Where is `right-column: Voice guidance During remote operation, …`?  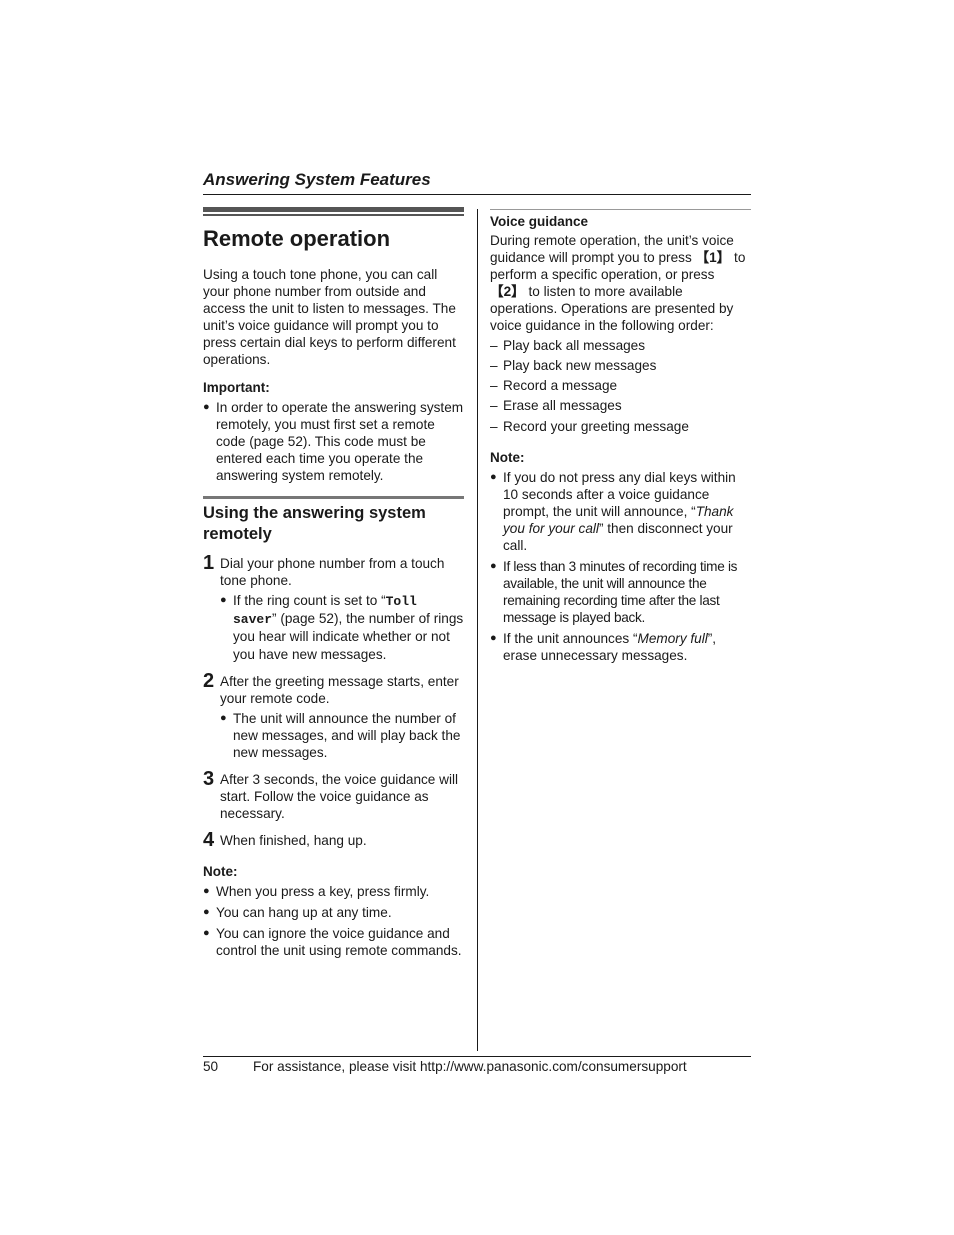 right-column: Voice guidance During remote operation, … is located at coordinates (620, 438).